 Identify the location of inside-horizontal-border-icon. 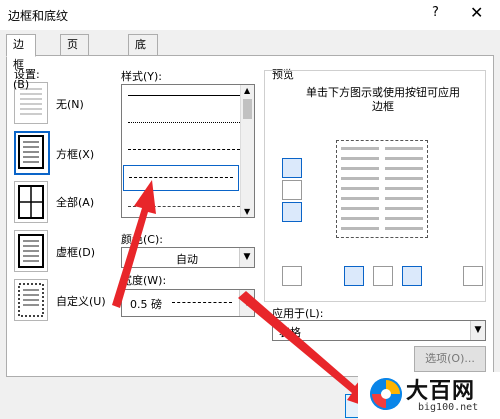
(292, 190).